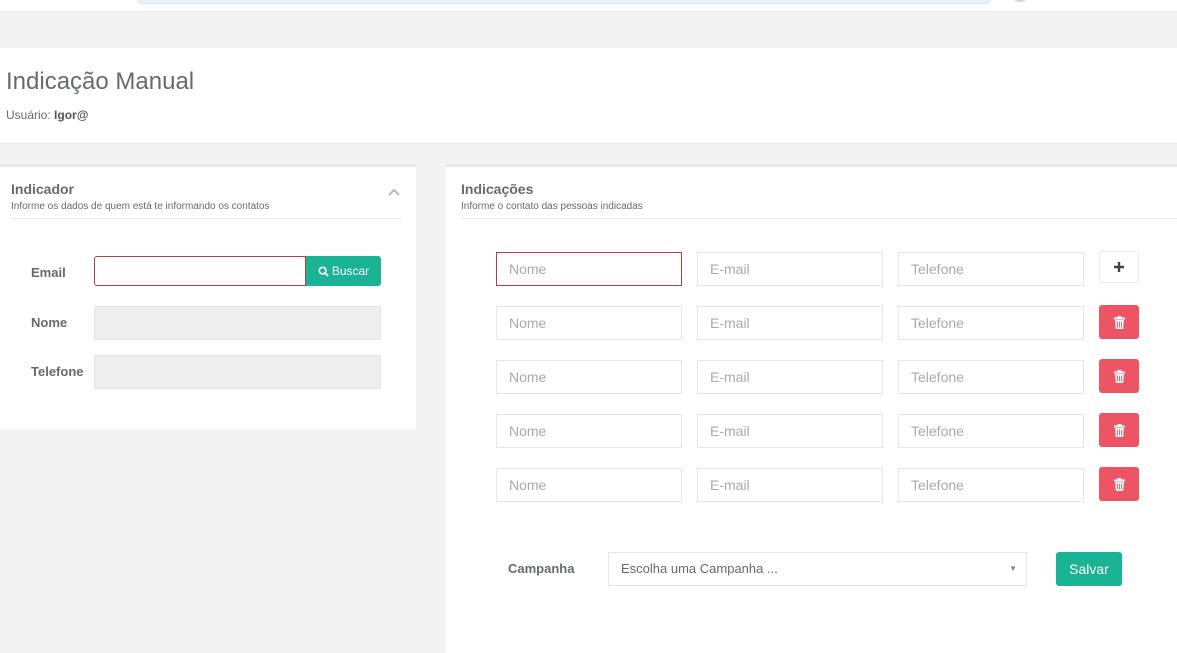 This screenshot has height=653, width=1177. Describe the element at coordinates (541, 568) in the screenshot. I see `campanha-label: Campanha` at that location.